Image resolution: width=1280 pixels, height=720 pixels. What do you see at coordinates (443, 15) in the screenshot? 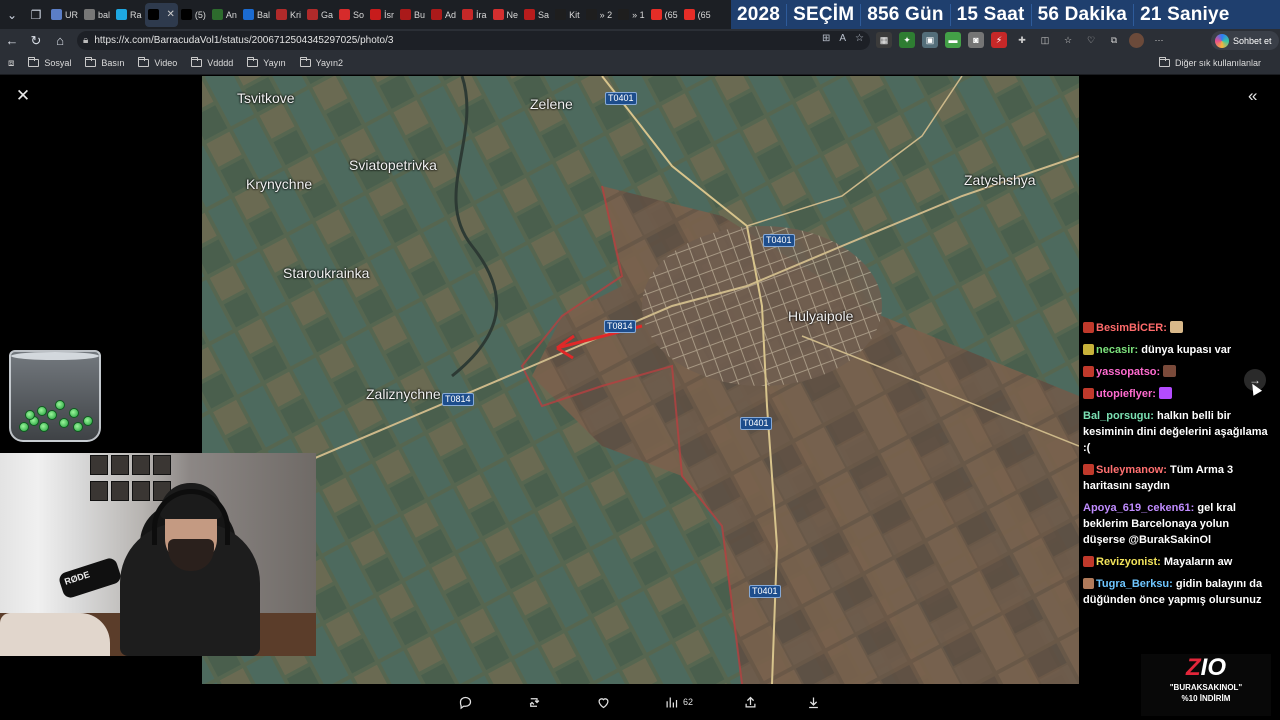
I see `browser-tab: Ad` at bounding box center [443, 15].